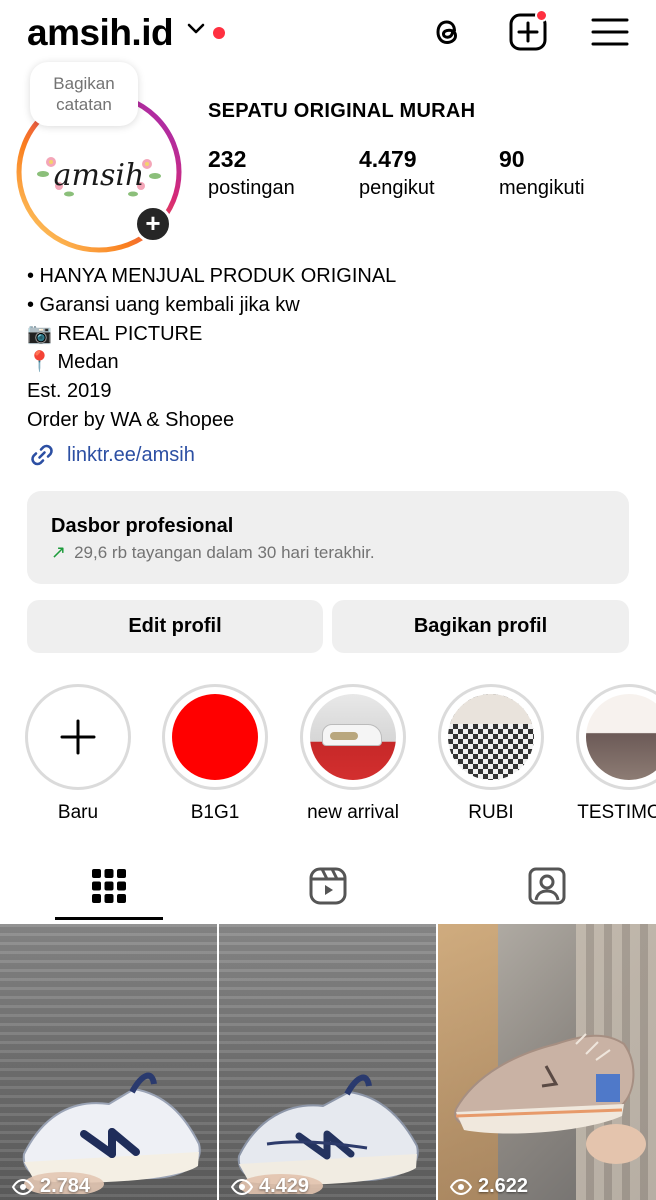 The image size is (656, 1200). Describe the element at coordinates (397, 173) in the screenshot. I see `stat-followers: 4.479 pengikut` at that location.